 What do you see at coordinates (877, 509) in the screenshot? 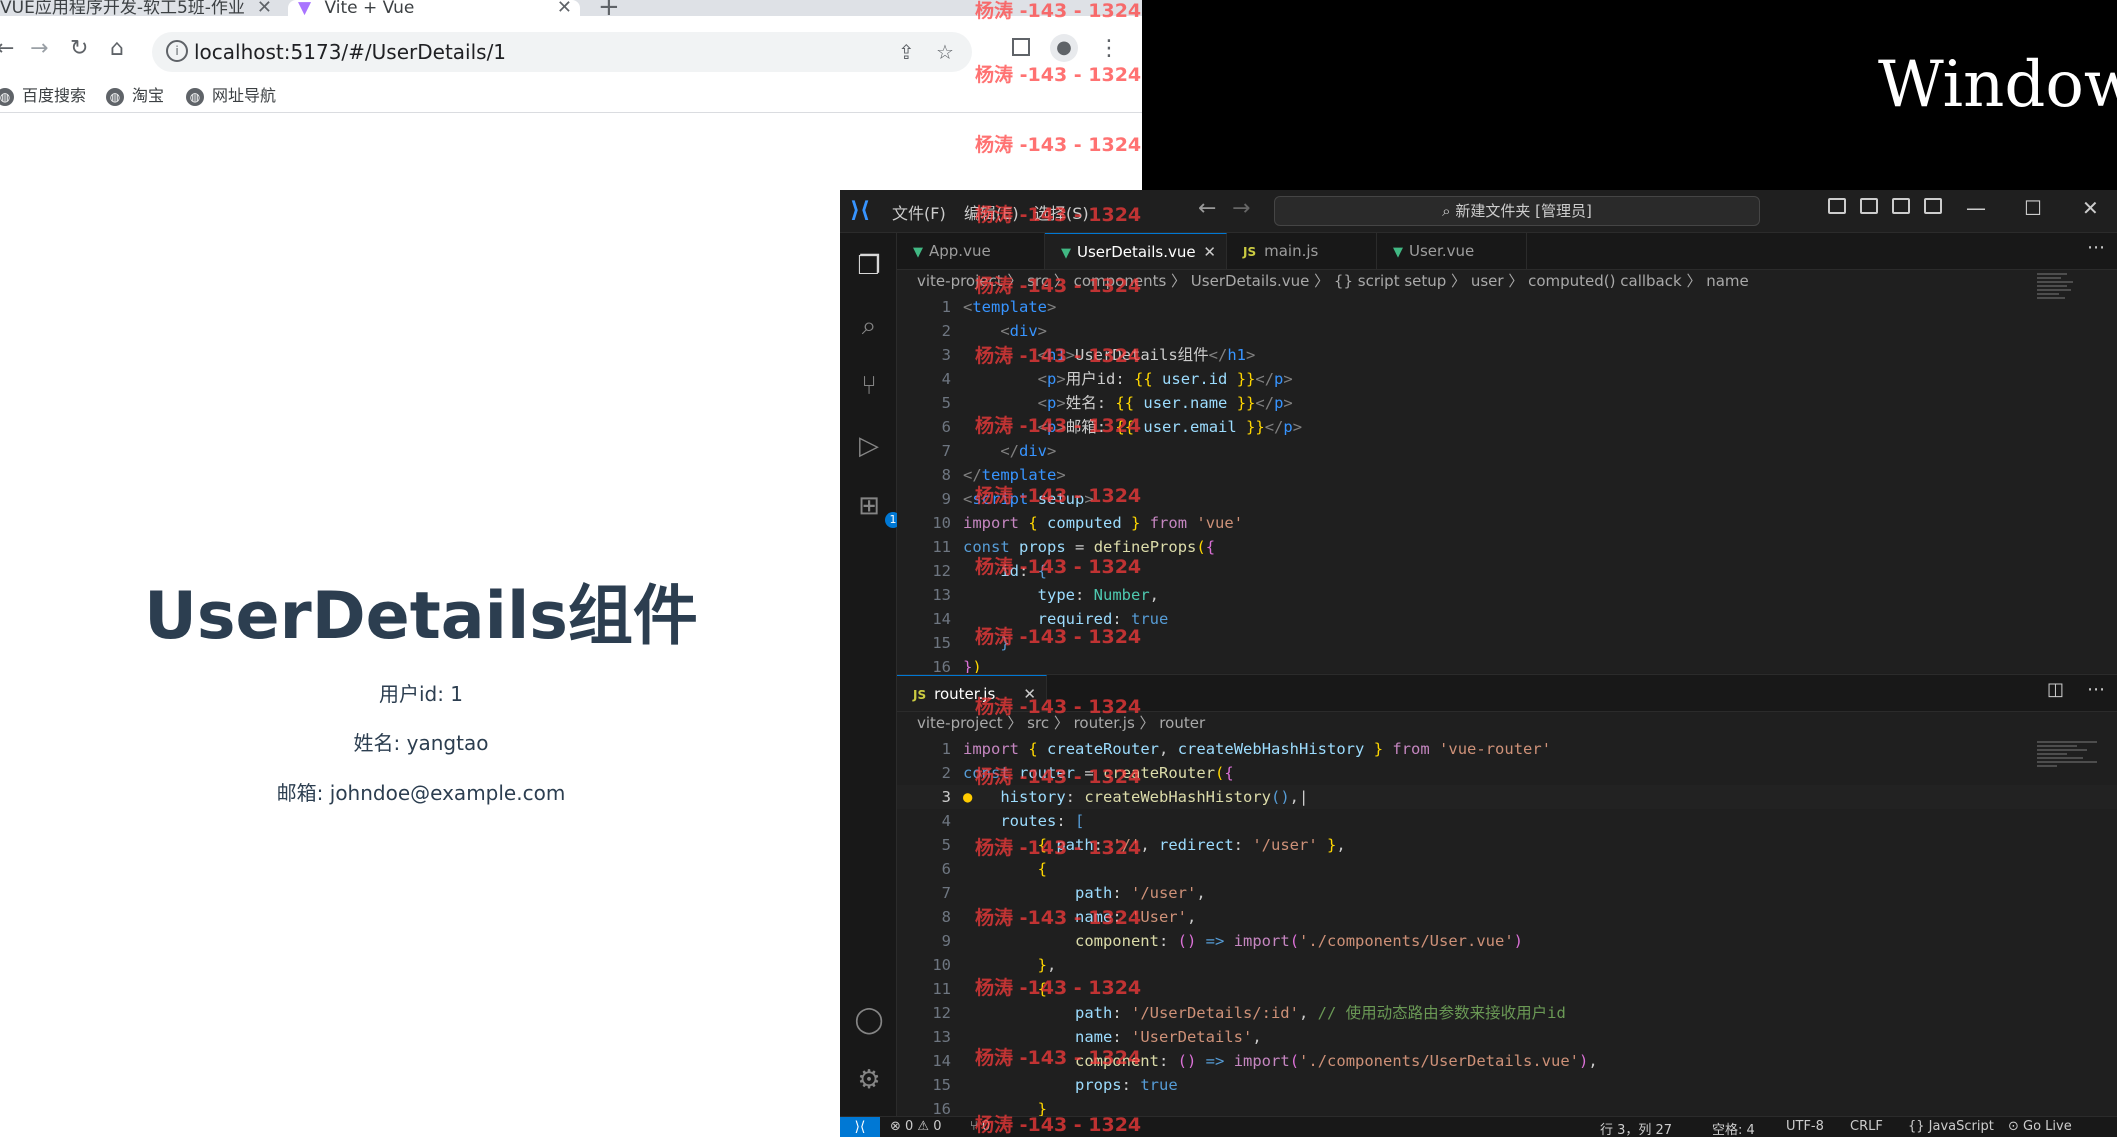
I see `extensions-icon: ⊞ 1` at bounding box center [877, 509].